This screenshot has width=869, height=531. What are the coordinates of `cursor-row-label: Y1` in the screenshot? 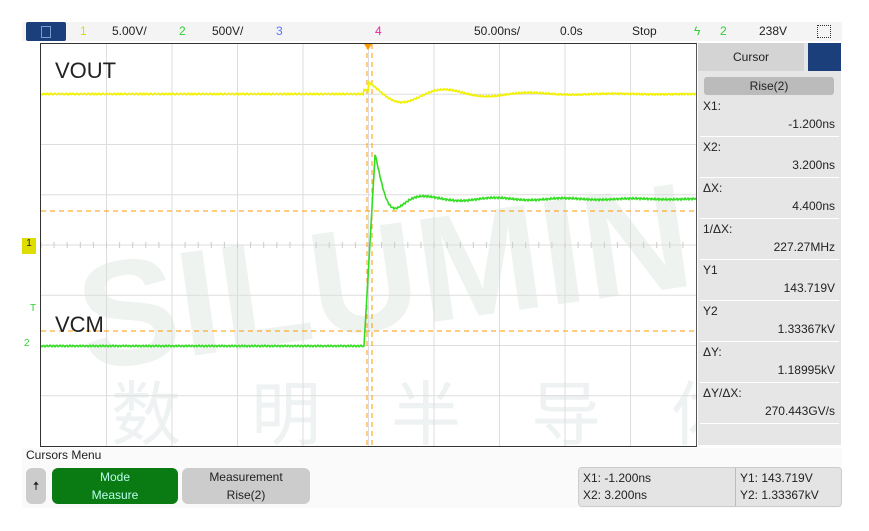 It's located at (710, 270).